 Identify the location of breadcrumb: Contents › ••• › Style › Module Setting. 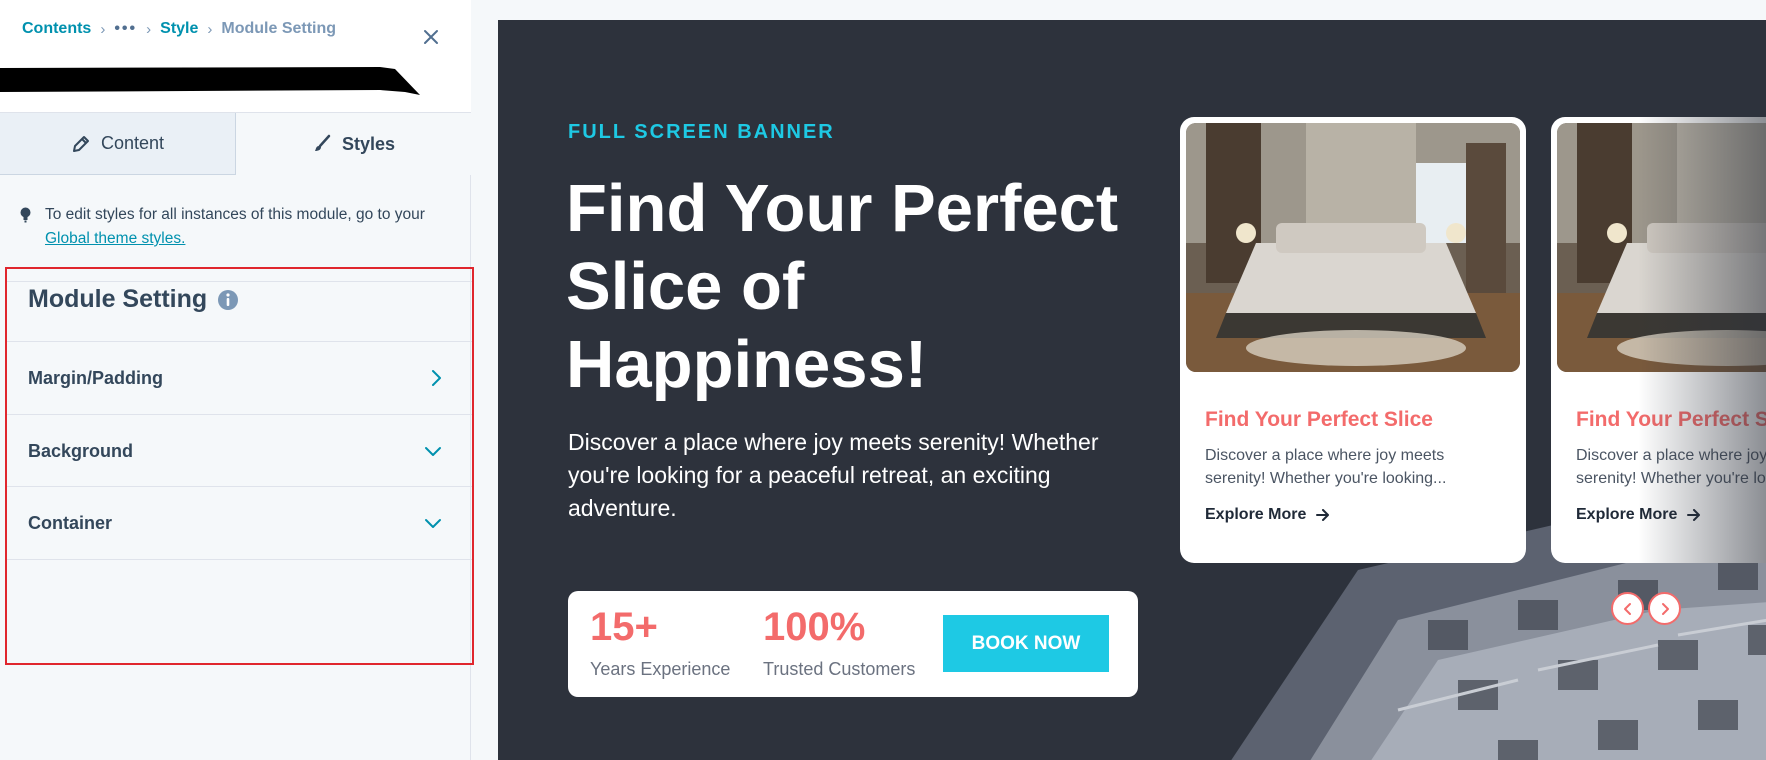
(179, 29).